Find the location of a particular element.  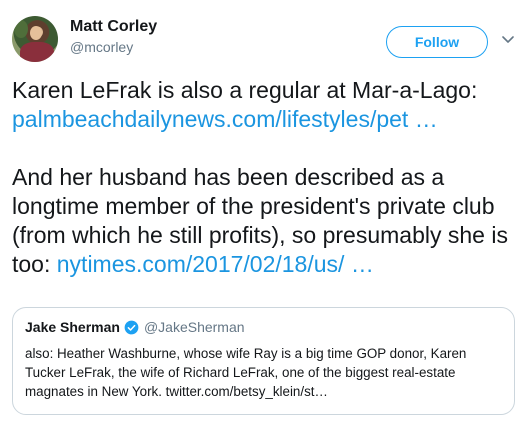

follow-button: Follow is located at coordinates (437, 42).